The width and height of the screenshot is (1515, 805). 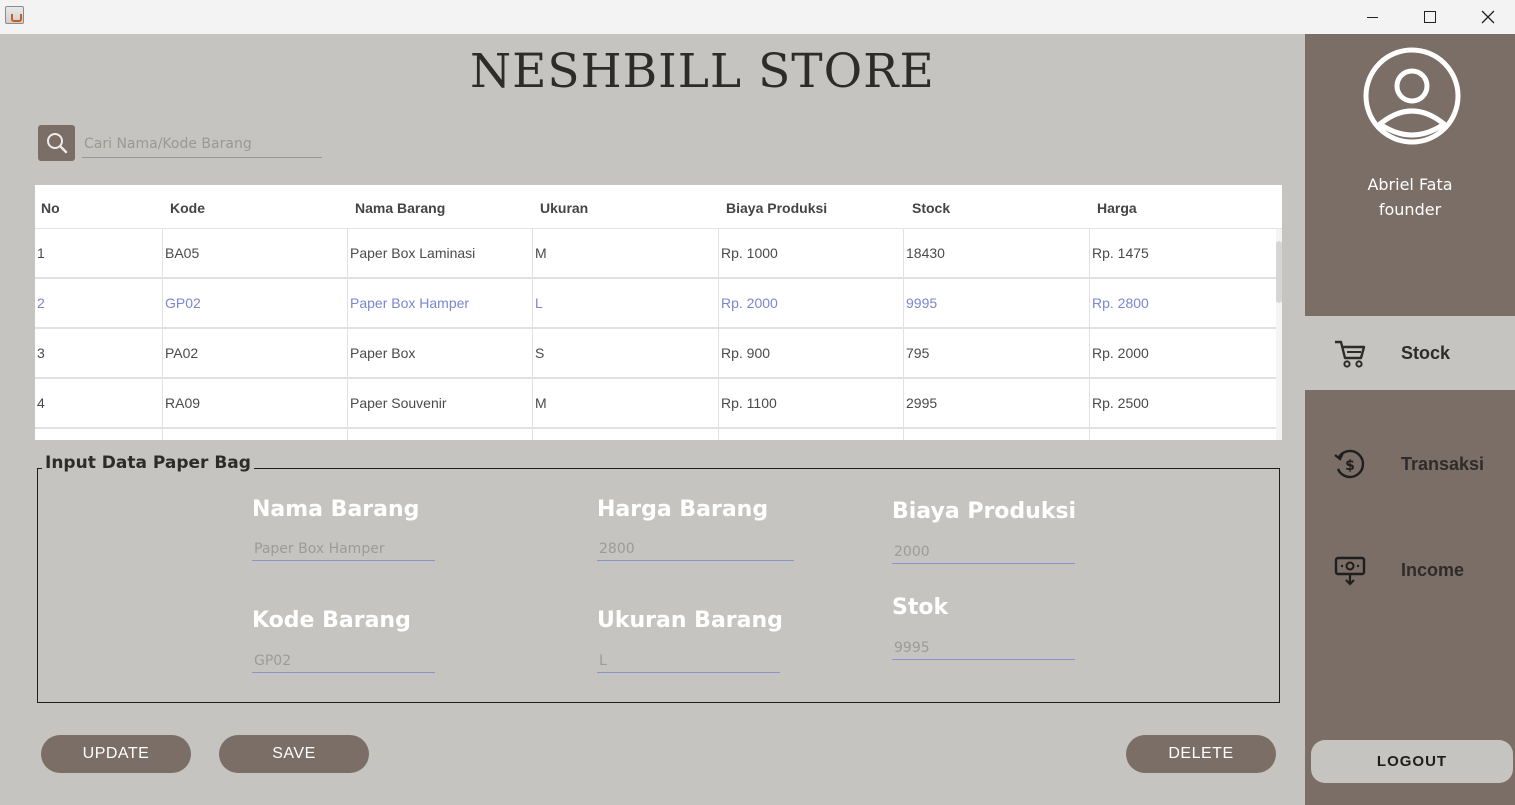 What do you see at coordinates (1410, 209) in the screenshot?
I see `user-role: founder` at bounding box center [1410, 209].